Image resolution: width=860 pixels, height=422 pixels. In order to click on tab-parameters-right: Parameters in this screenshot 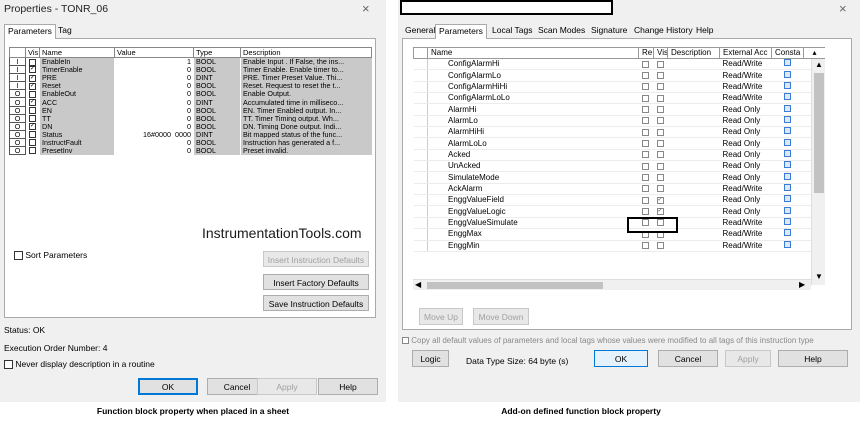, I will do `click(461, 31)`.